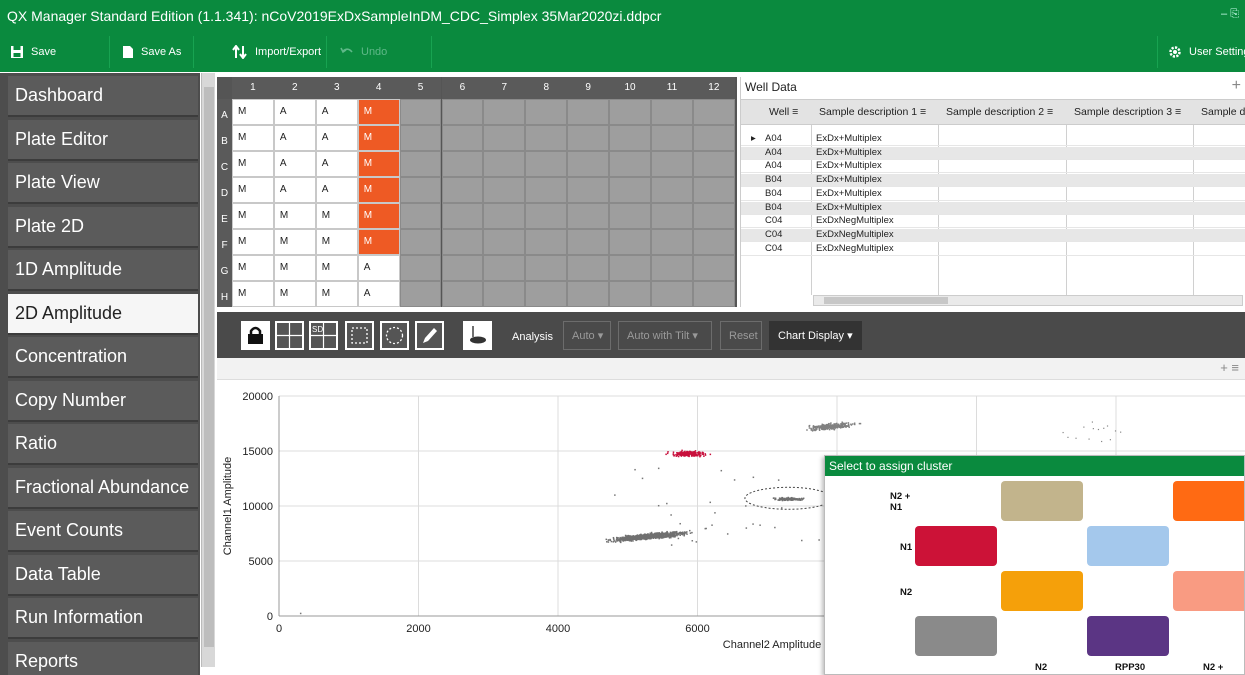 The height and width of the screenshot is (675, 1245). What do you see at coordinates (462, 88) in the screenshot?
I see `plate-column-header: 6` at bounding box center [462, 88].